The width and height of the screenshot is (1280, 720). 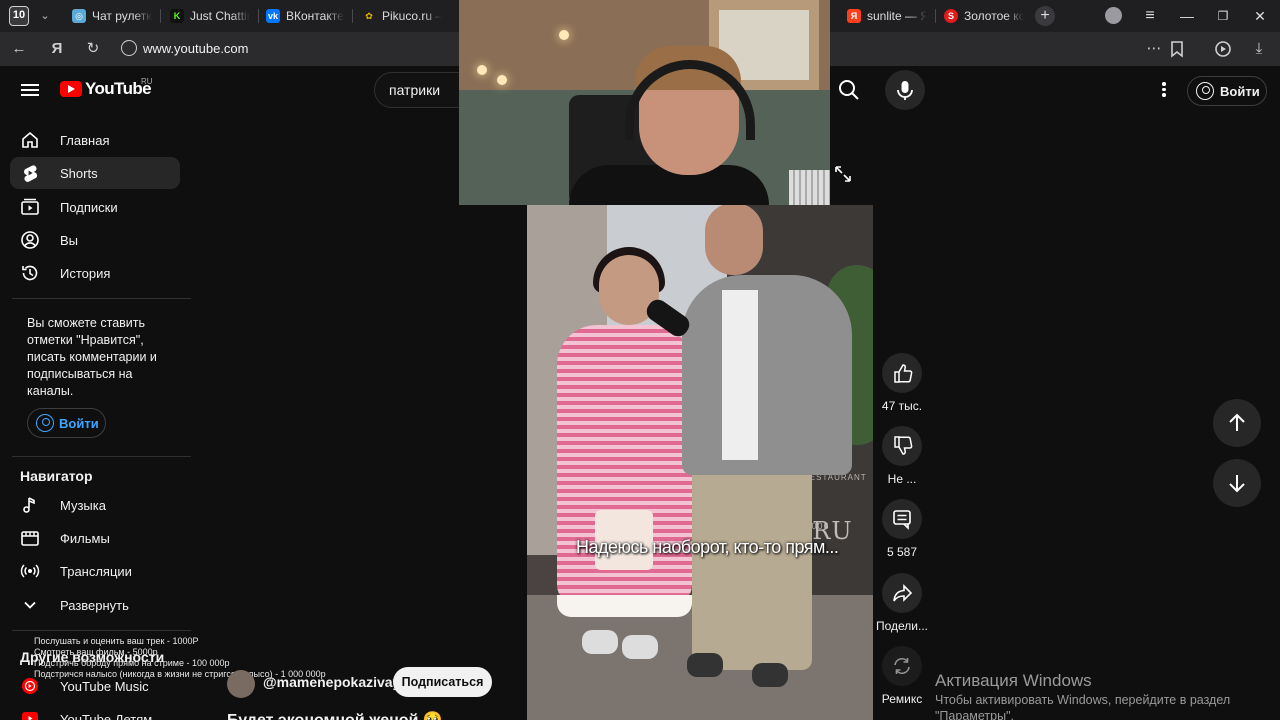 What do you see at coordinates (95, 207) in the screenshot?
I see `sidebar-item-subscriptions: Подписки` at bounding box center [95, 207].